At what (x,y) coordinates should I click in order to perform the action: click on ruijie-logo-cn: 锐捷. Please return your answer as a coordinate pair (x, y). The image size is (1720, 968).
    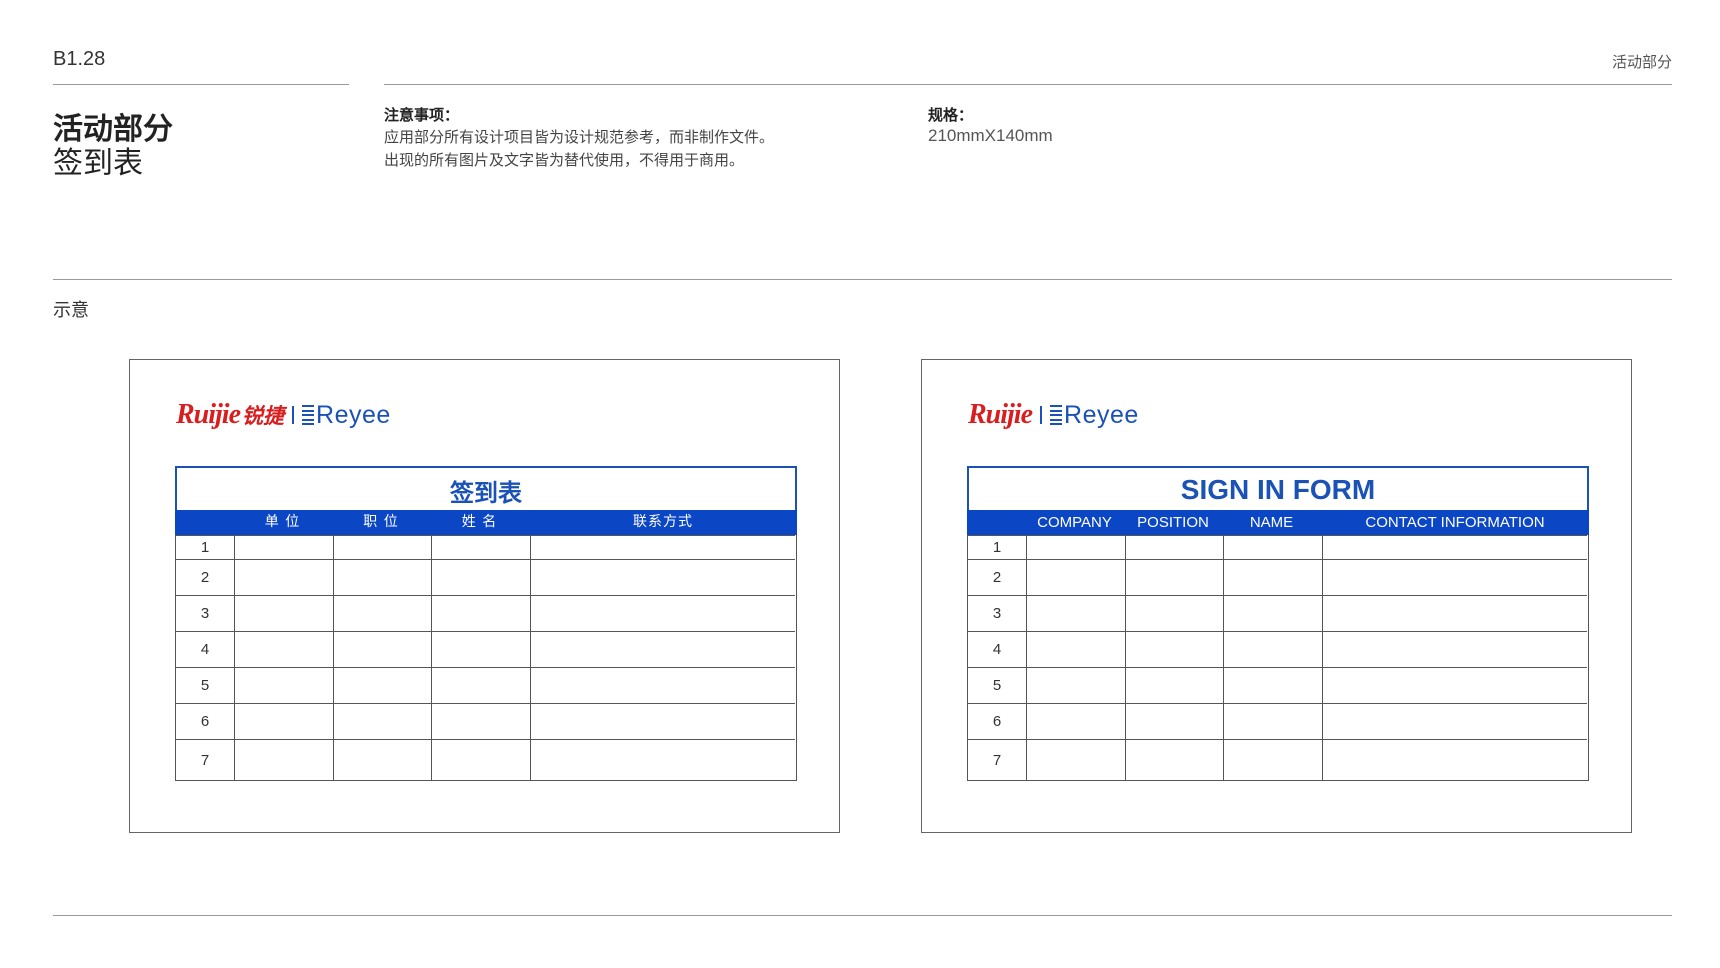
    Looking at the image, I should click on (263, 416).